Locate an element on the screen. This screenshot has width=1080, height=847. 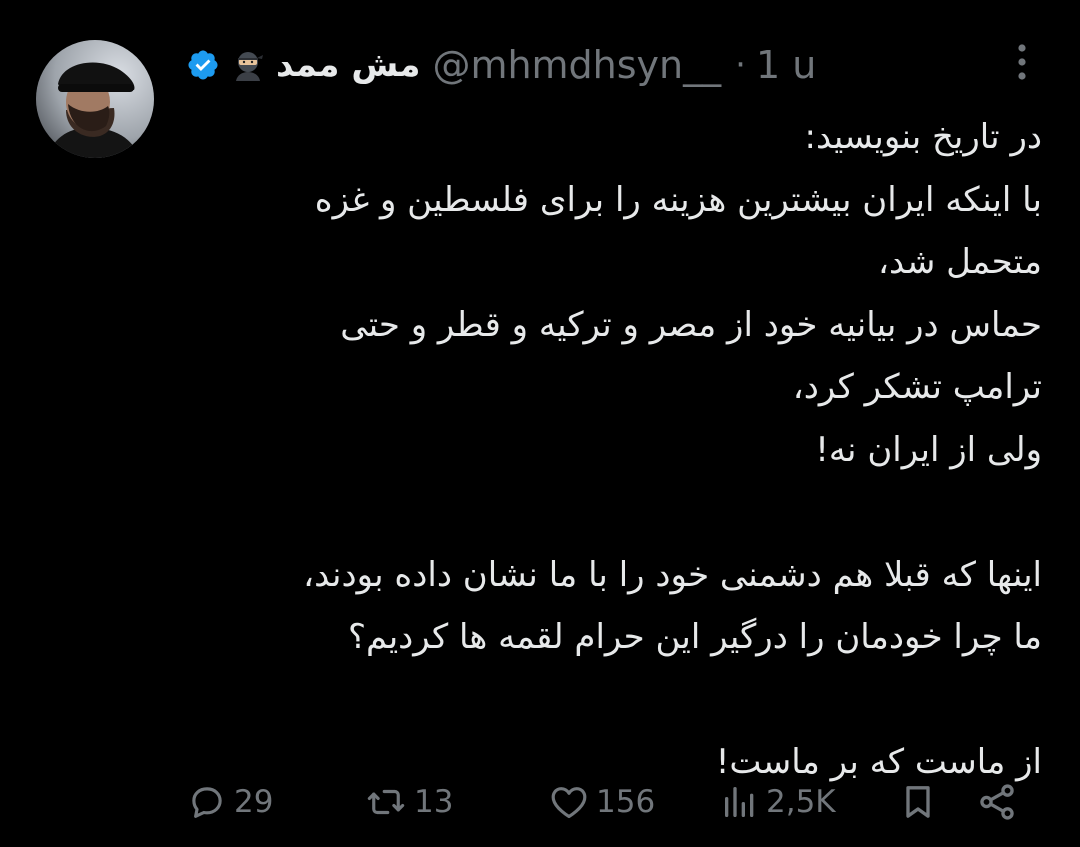
heart-icon is located at coordinates (569, 802).